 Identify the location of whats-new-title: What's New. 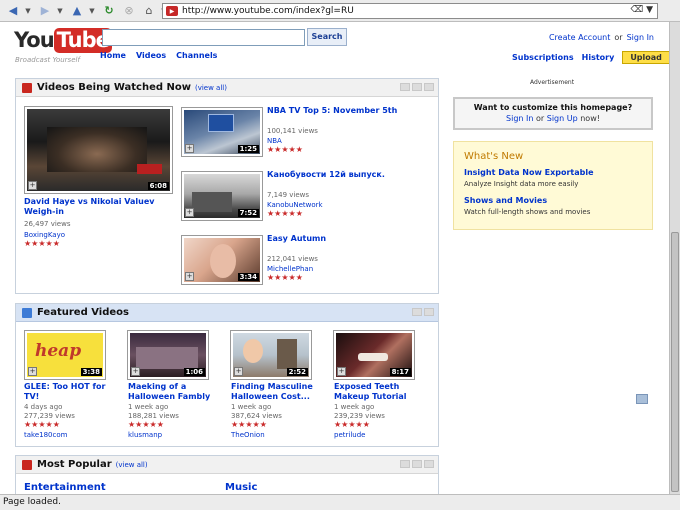
(494, 156).